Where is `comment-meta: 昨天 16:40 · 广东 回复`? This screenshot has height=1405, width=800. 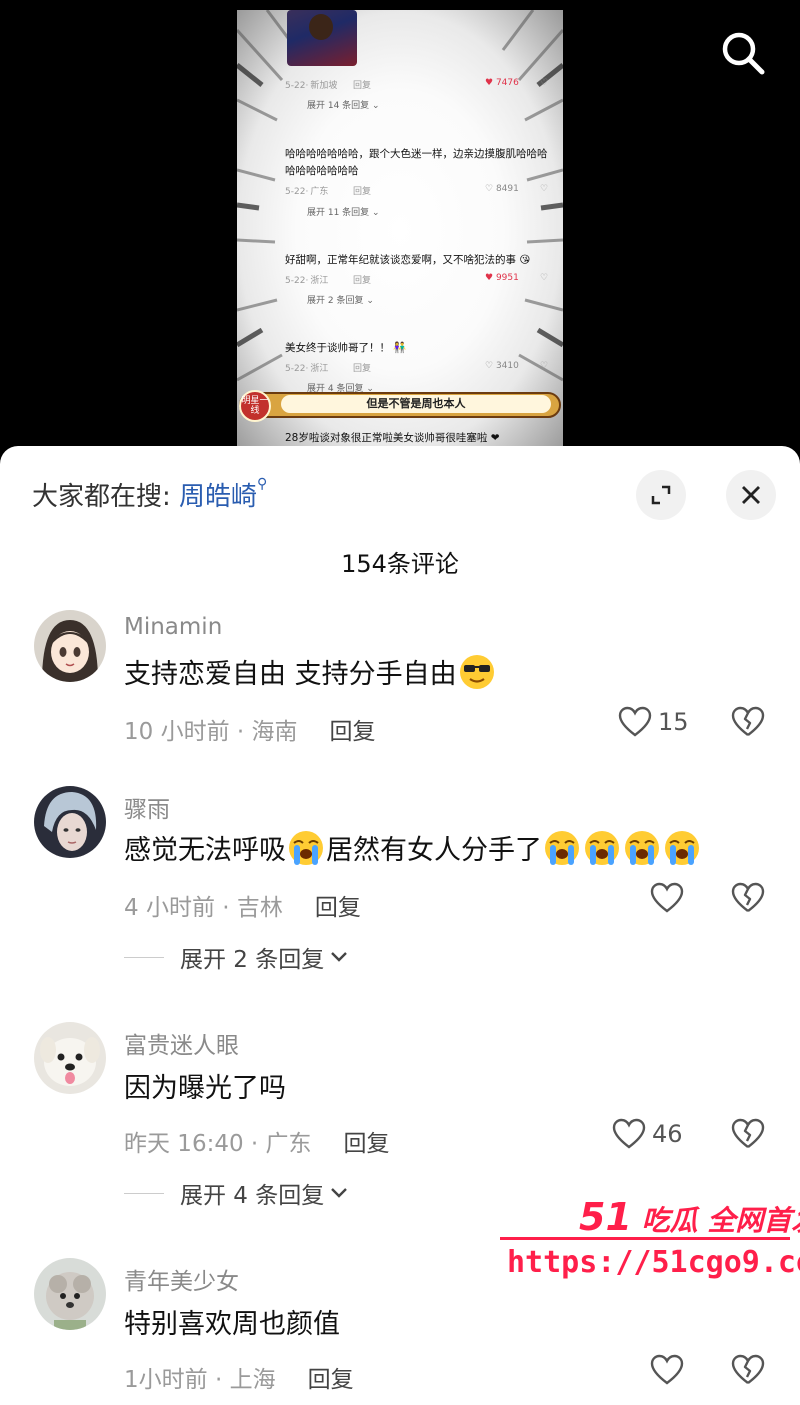
comment-meta: 昨天 16:40 · 广东 回复 is located at coordinates (257, 1141).